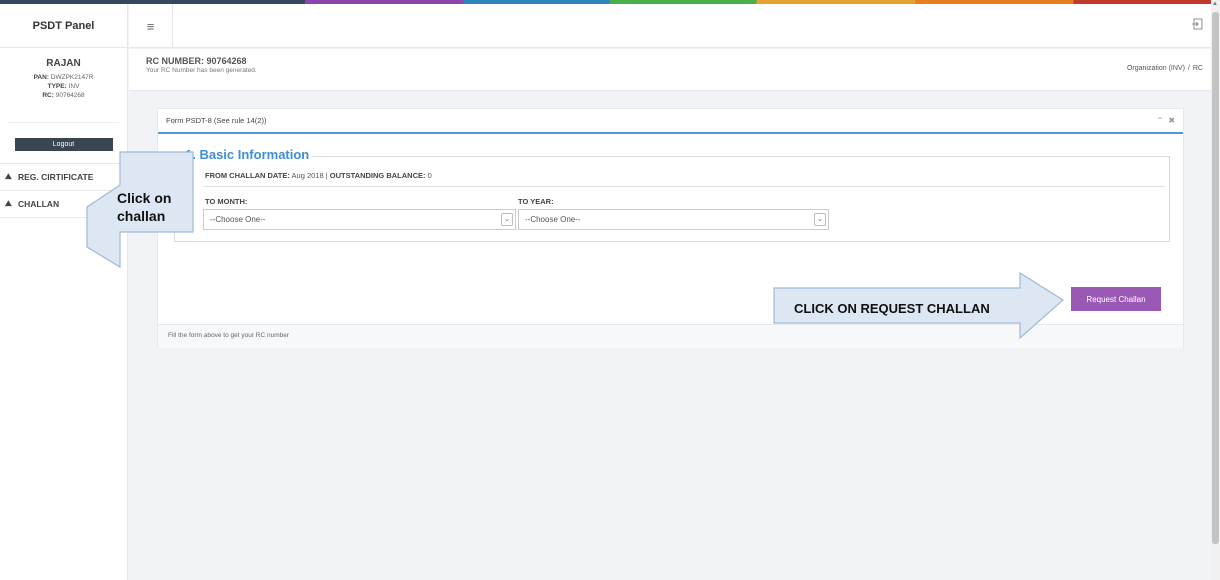 This screenshot has height=580, width=1220. Describe the element at coordinates (201, 70) in the screenshot. I see `rc-subtitle: Your RC Number has been generated.` at that location.